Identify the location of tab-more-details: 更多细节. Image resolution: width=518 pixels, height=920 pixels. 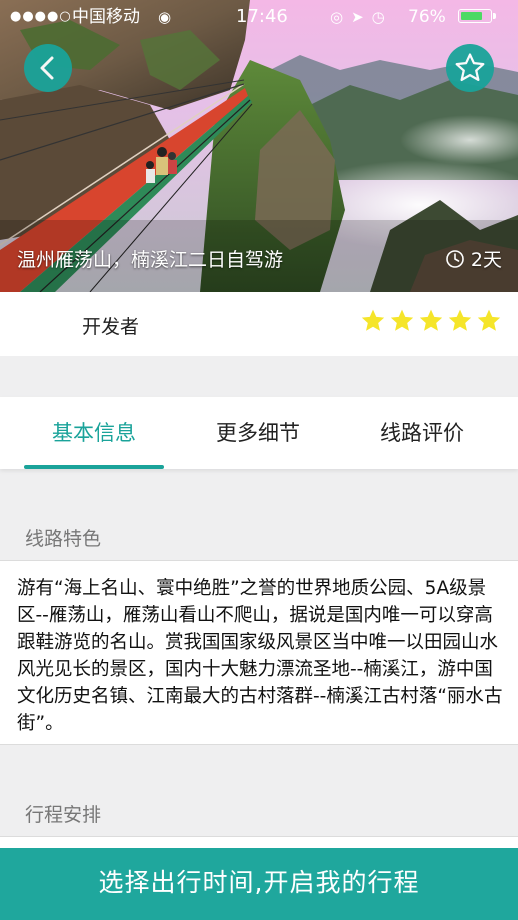
(258, 433).